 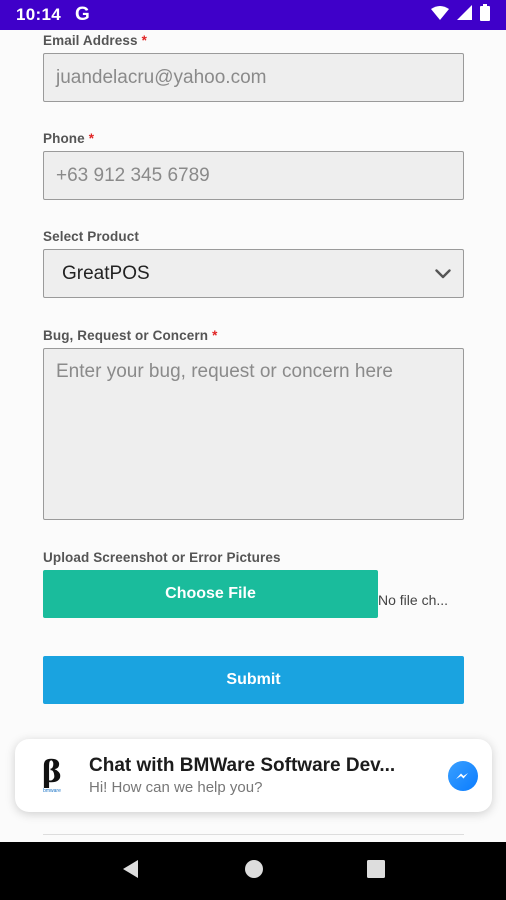 I want to click on status-time: 10:14, so click(x=38, y=14).